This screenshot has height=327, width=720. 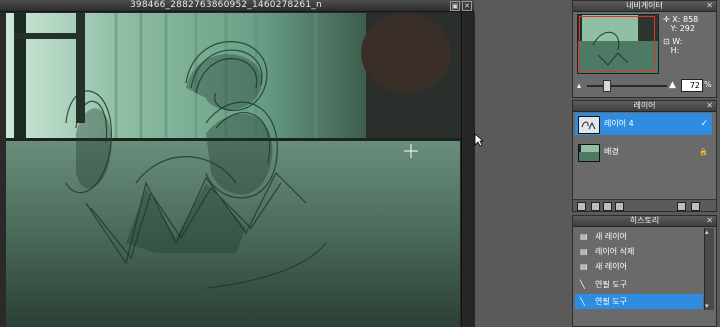 I want to click on scroll-up-icon: ▴, so click(x=707, y=232).